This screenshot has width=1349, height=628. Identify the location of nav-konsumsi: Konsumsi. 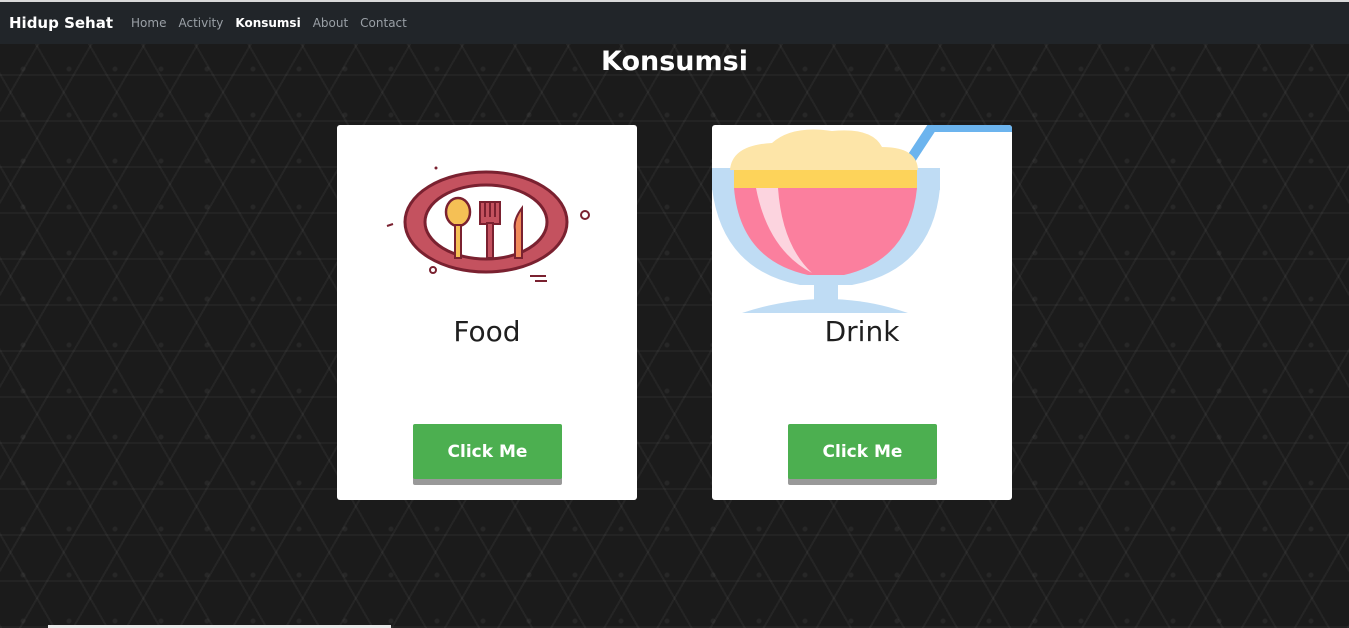
(267, 23).